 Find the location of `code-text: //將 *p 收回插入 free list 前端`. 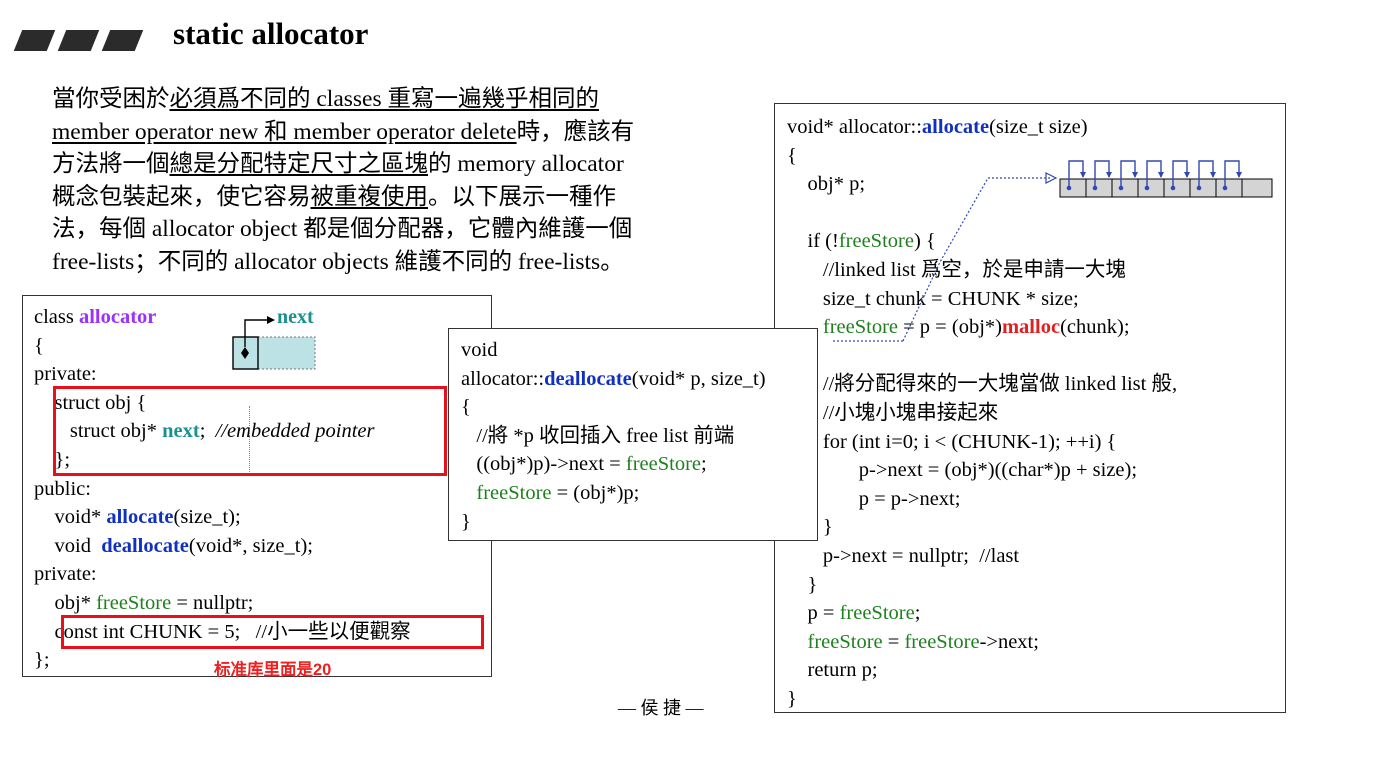

code-text: //將 *p 收回插入 free list 前端 is located at coordinates (598, 435).